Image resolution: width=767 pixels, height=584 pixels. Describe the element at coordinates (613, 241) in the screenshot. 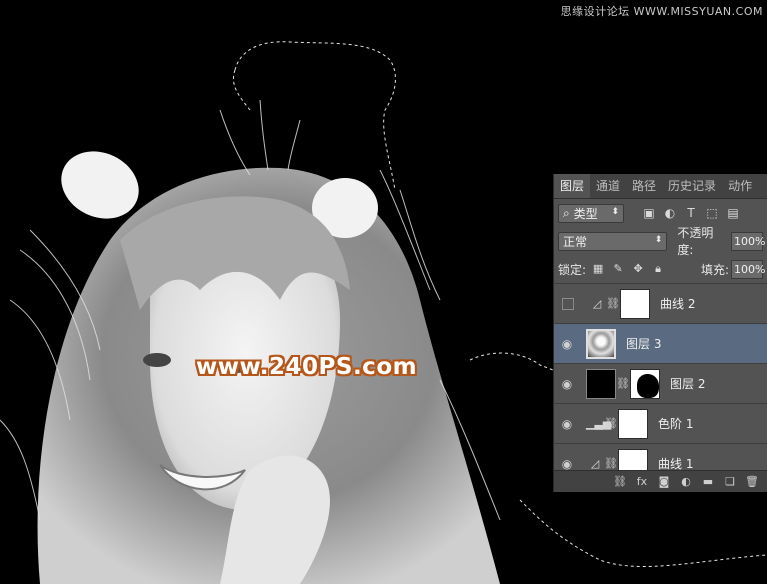

I see `blend-mode-select: 正常 ⬍` at that location.